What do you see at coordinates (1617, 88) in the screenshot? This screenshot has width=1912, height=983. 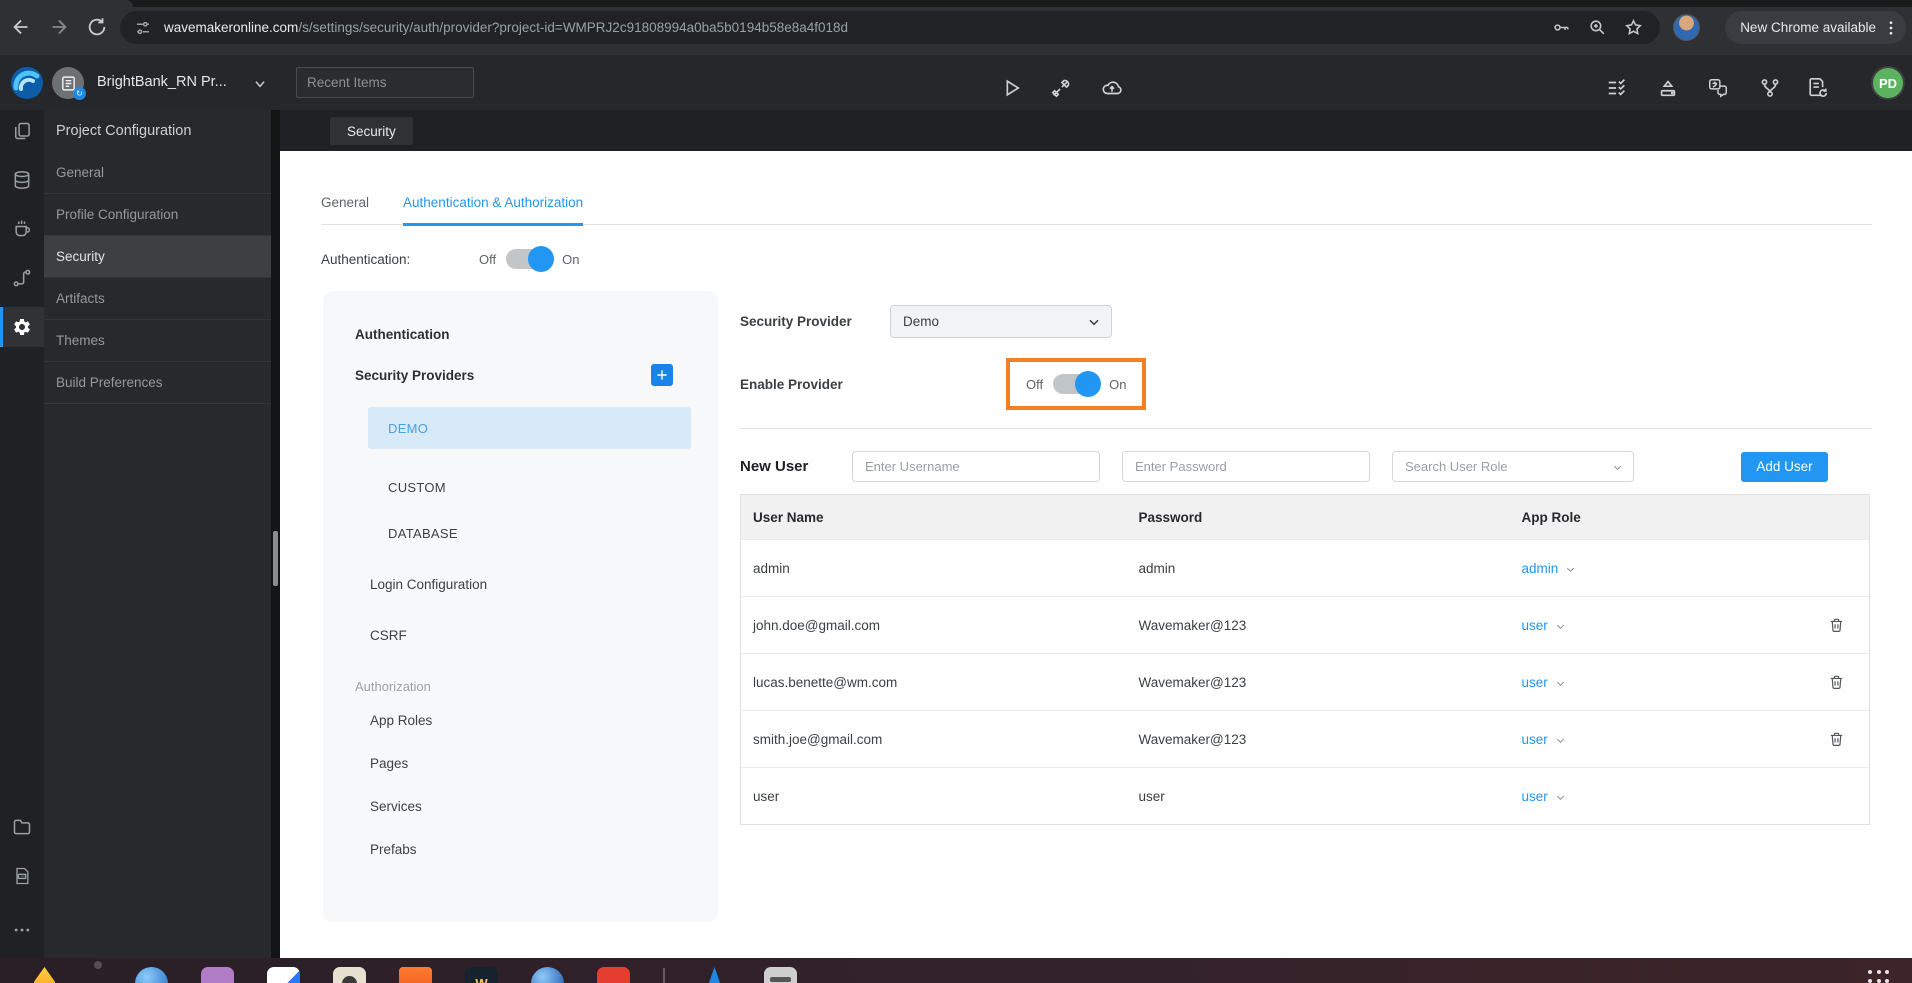 I see `checklist-icon` at bounding box center [1617, 88].